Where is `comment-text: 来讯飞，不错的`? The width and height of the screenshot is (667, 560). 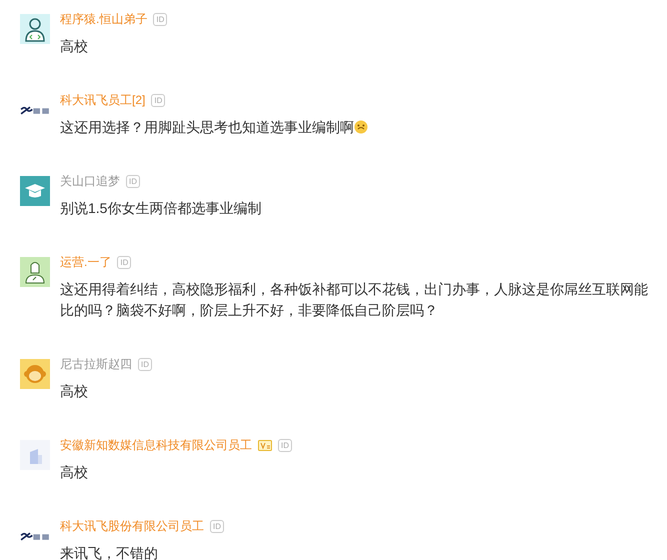
comment-text: 来讯飞，不错的 is located at coordinates (109, 552).